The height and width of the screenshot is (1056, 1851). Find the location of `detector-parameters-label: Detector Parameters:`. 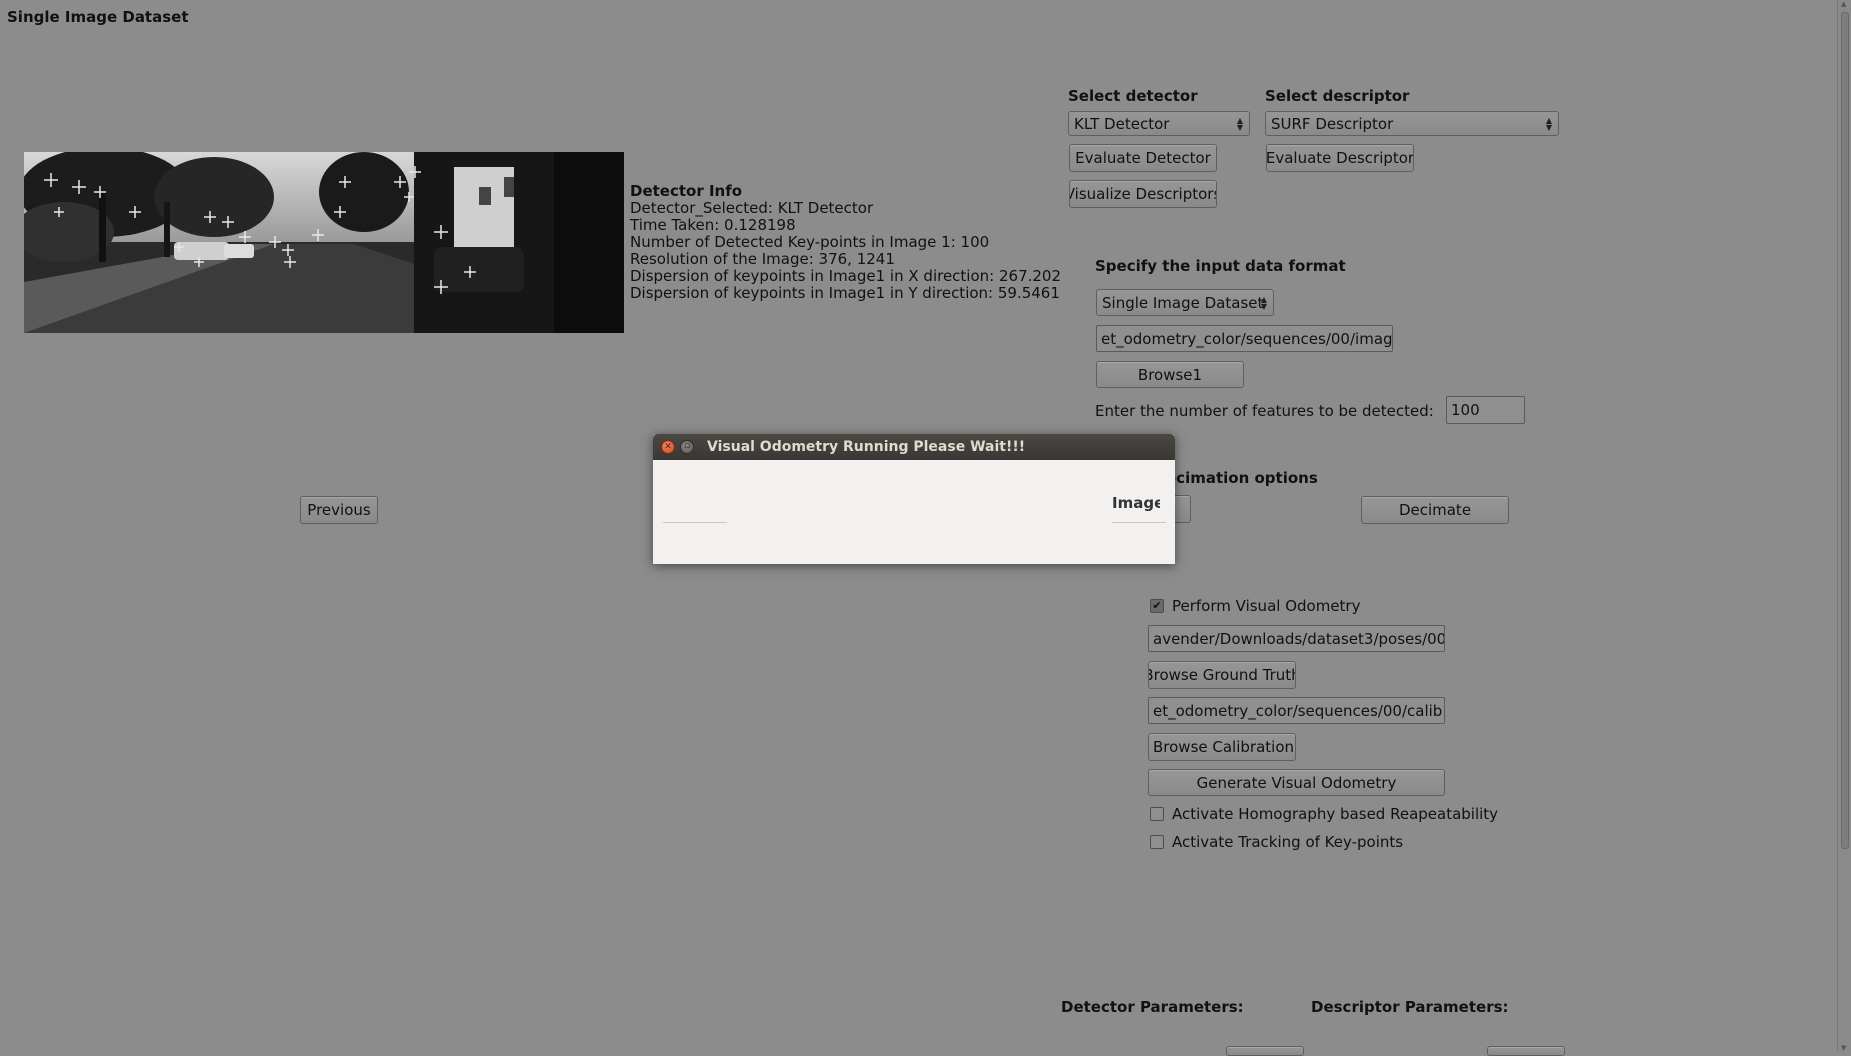

detector-parameters-label: Detector Parameters: is located at coordinates (1152, 1007).